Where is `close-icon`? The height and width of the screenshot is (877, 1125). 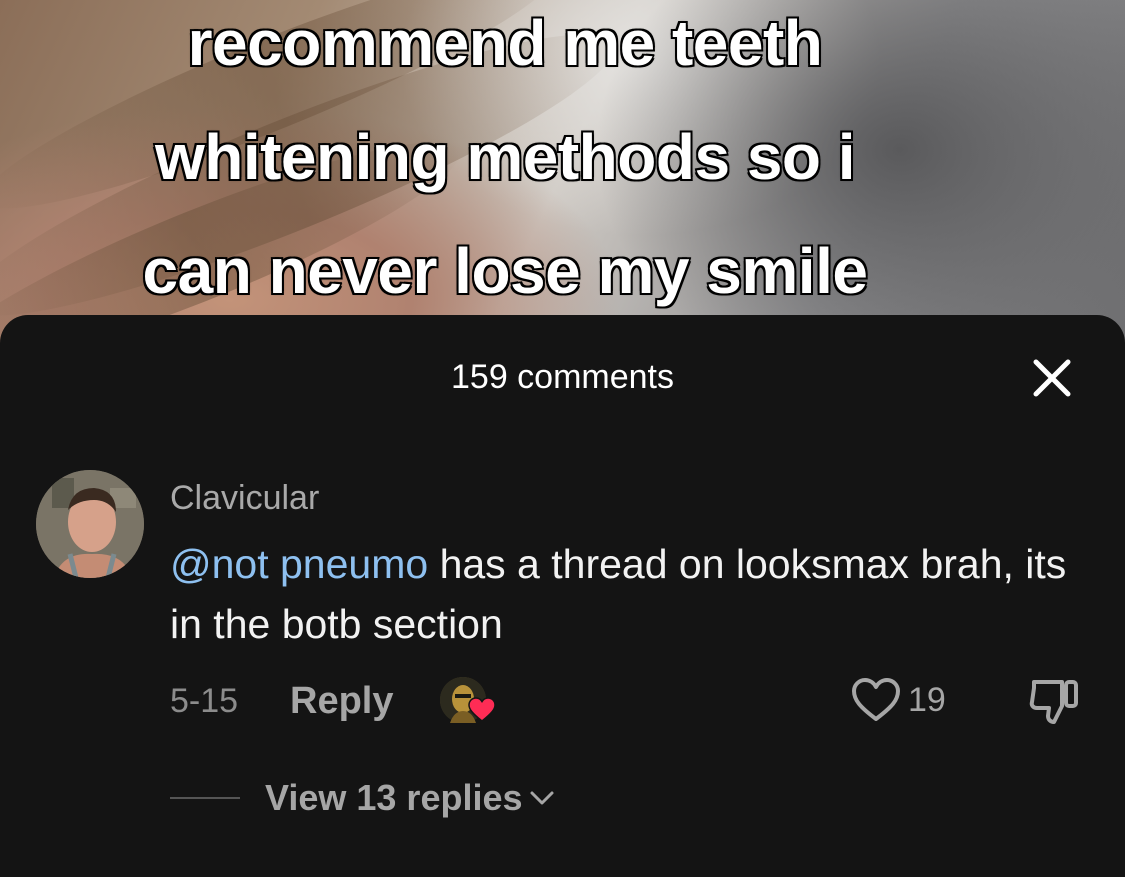
close-icon is located at coordinates (1052, 378).